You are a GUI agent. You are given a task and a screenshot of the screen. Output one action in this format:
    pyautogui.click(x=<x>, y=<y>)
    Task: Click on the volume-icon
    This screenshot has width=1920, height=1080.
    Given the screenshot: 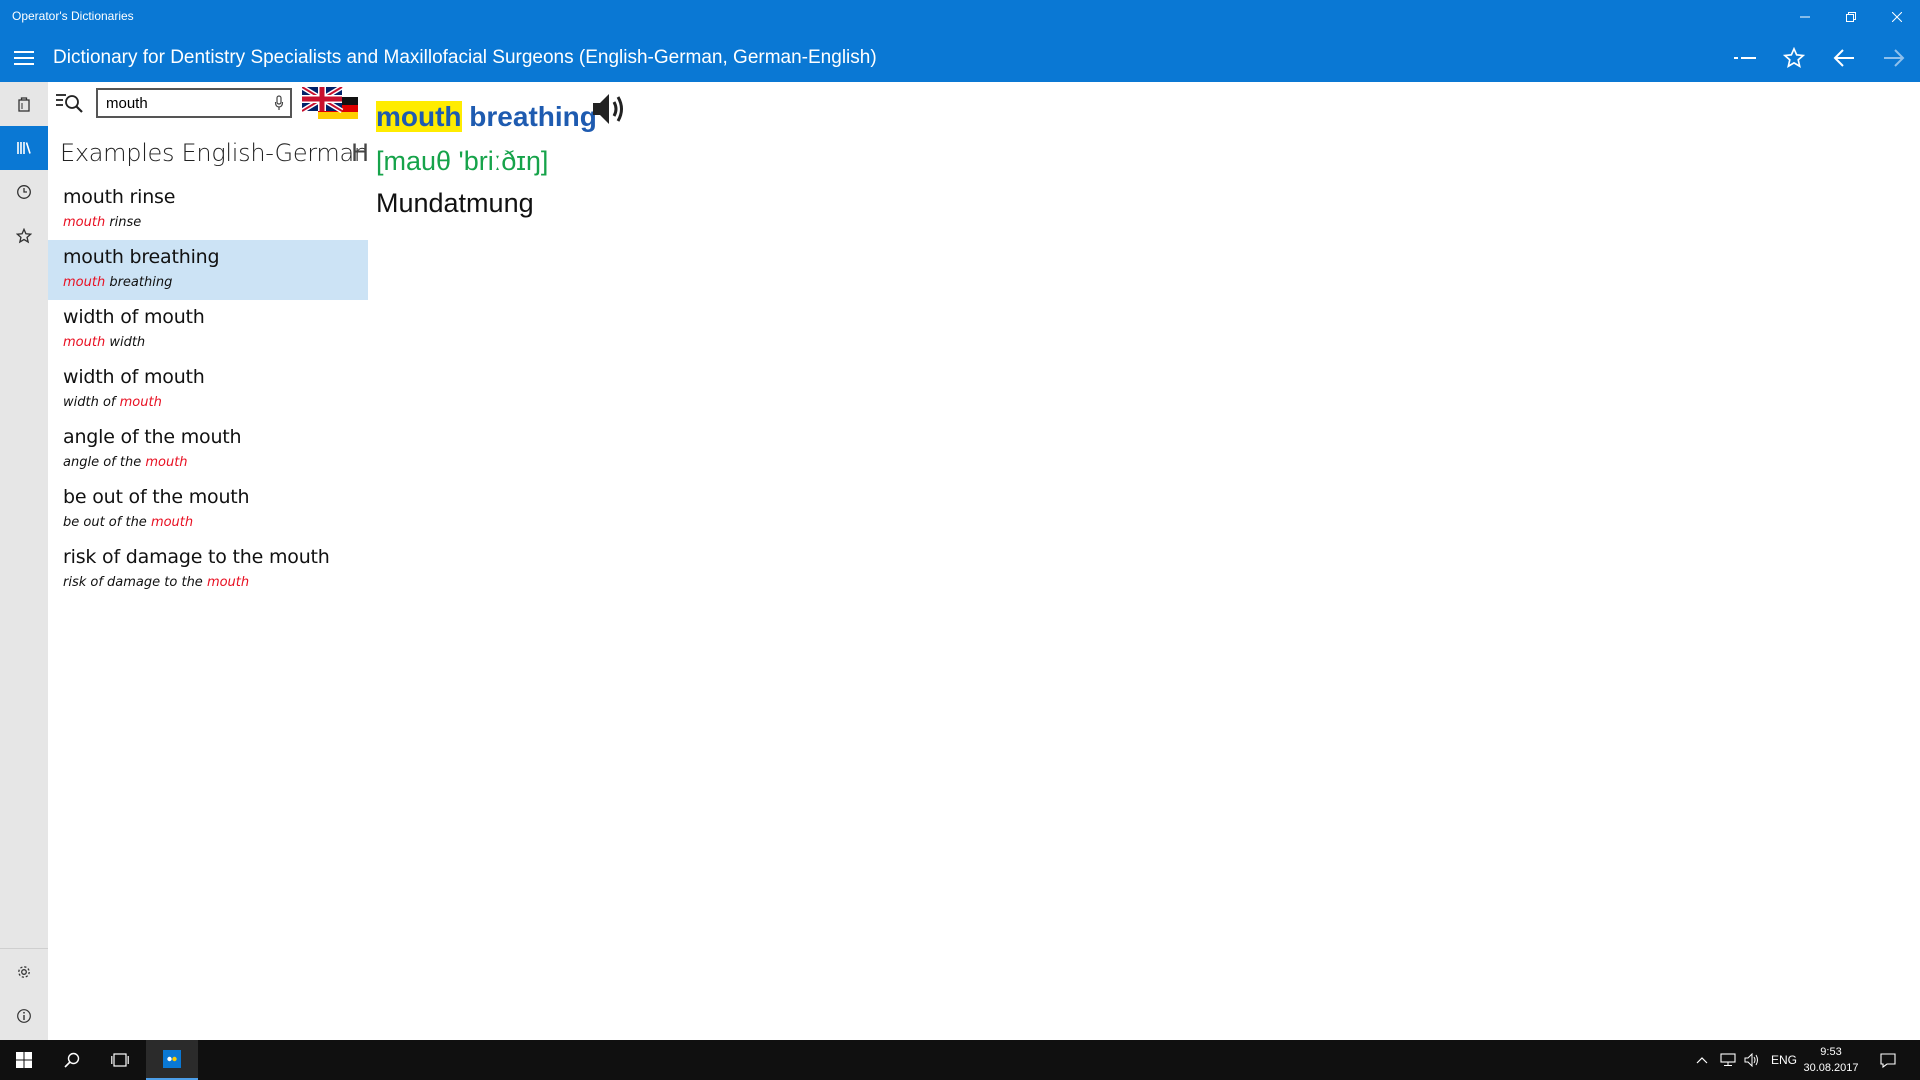 What is the action you would take?
    pyautogui.click(x=1751, y=1060)
    